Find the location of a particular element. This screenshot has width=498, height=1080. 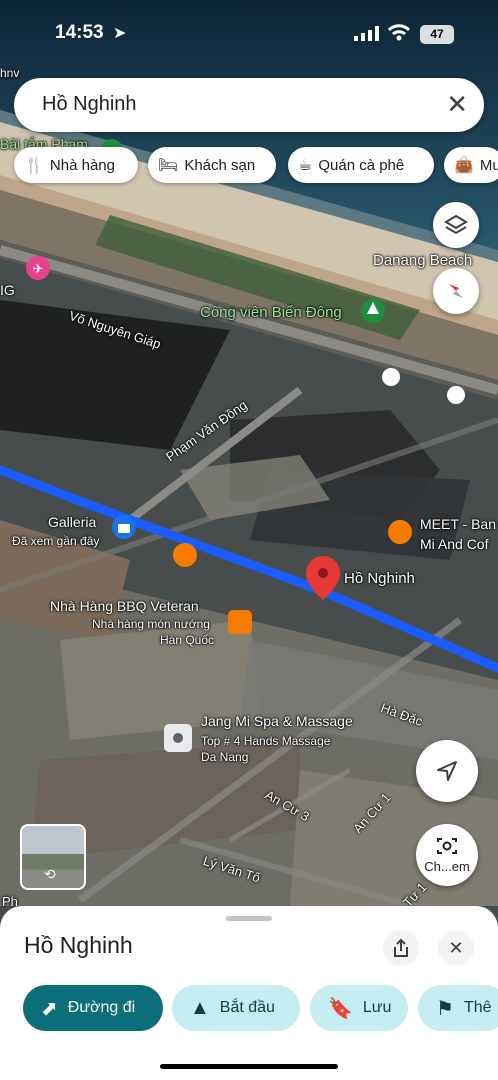

my-location-button is located at coordinates (447, 771).